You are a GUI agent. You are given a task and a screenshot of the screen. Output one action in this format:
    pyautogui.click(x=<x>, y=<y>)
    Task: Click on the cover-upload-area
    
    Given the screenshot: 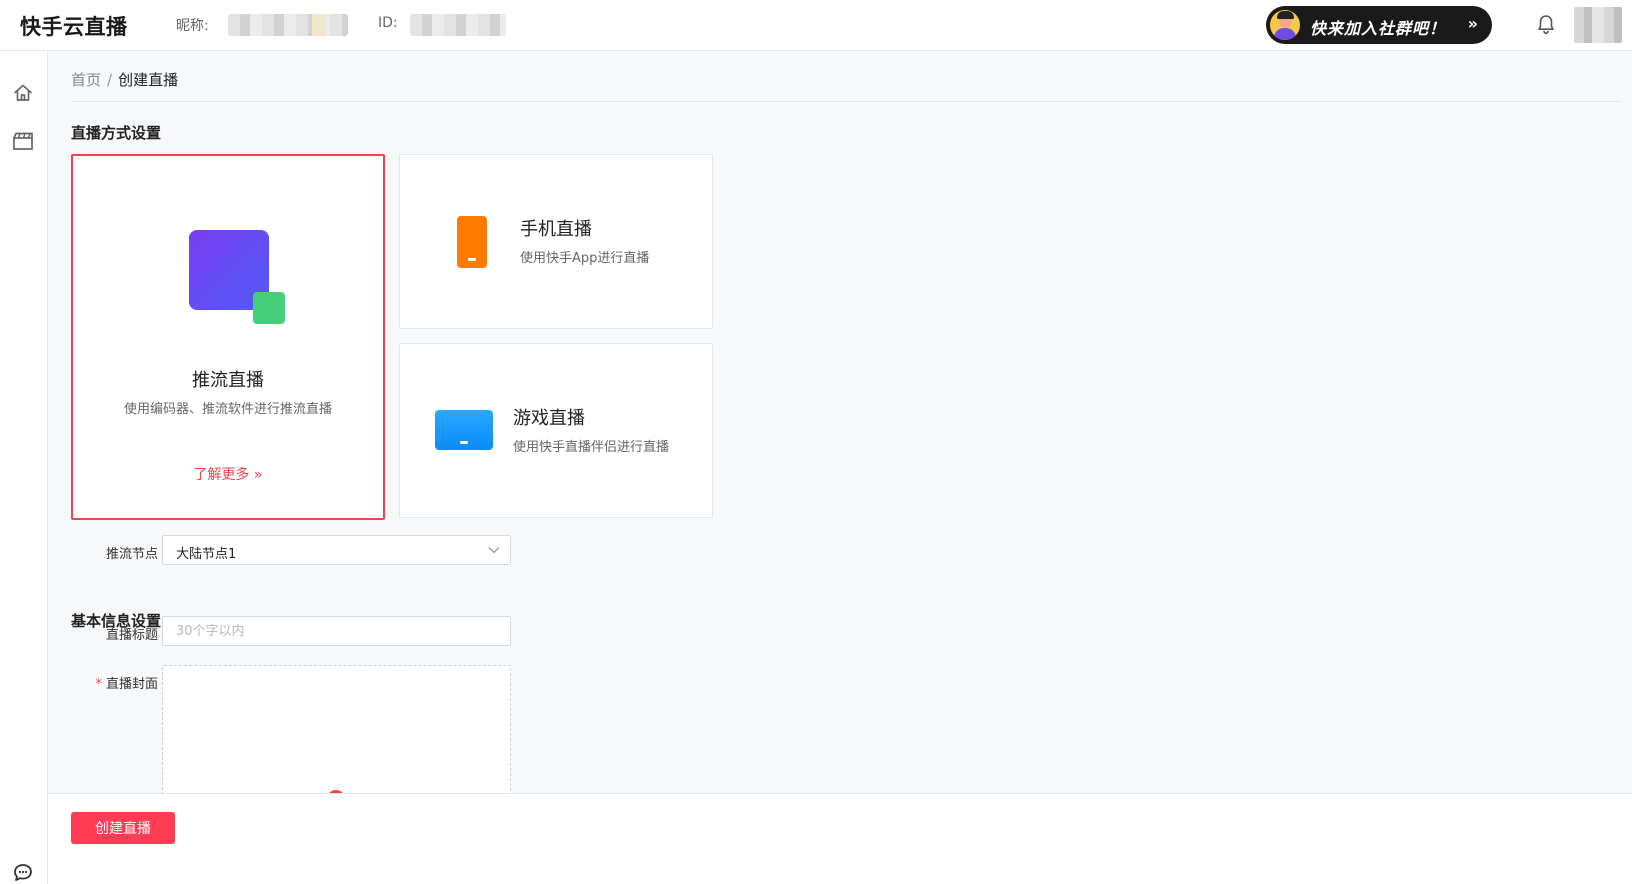 What is the action you would take?
    pyautogui.click(x=336, y=732)
    